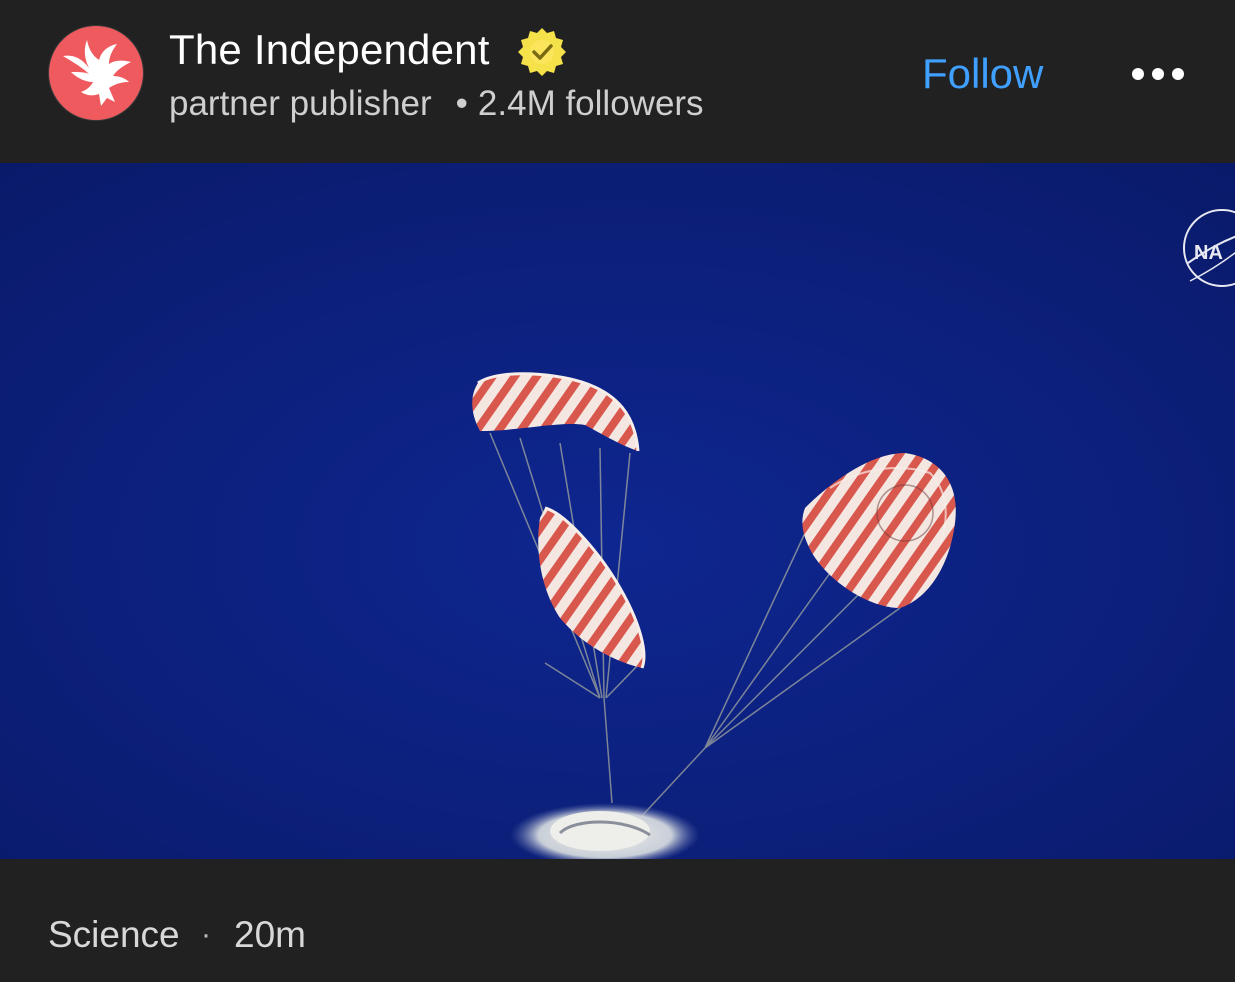  Describe the element at coordinates (542, 51) in the screenshot. I see `verified-badge-icon` at that location.